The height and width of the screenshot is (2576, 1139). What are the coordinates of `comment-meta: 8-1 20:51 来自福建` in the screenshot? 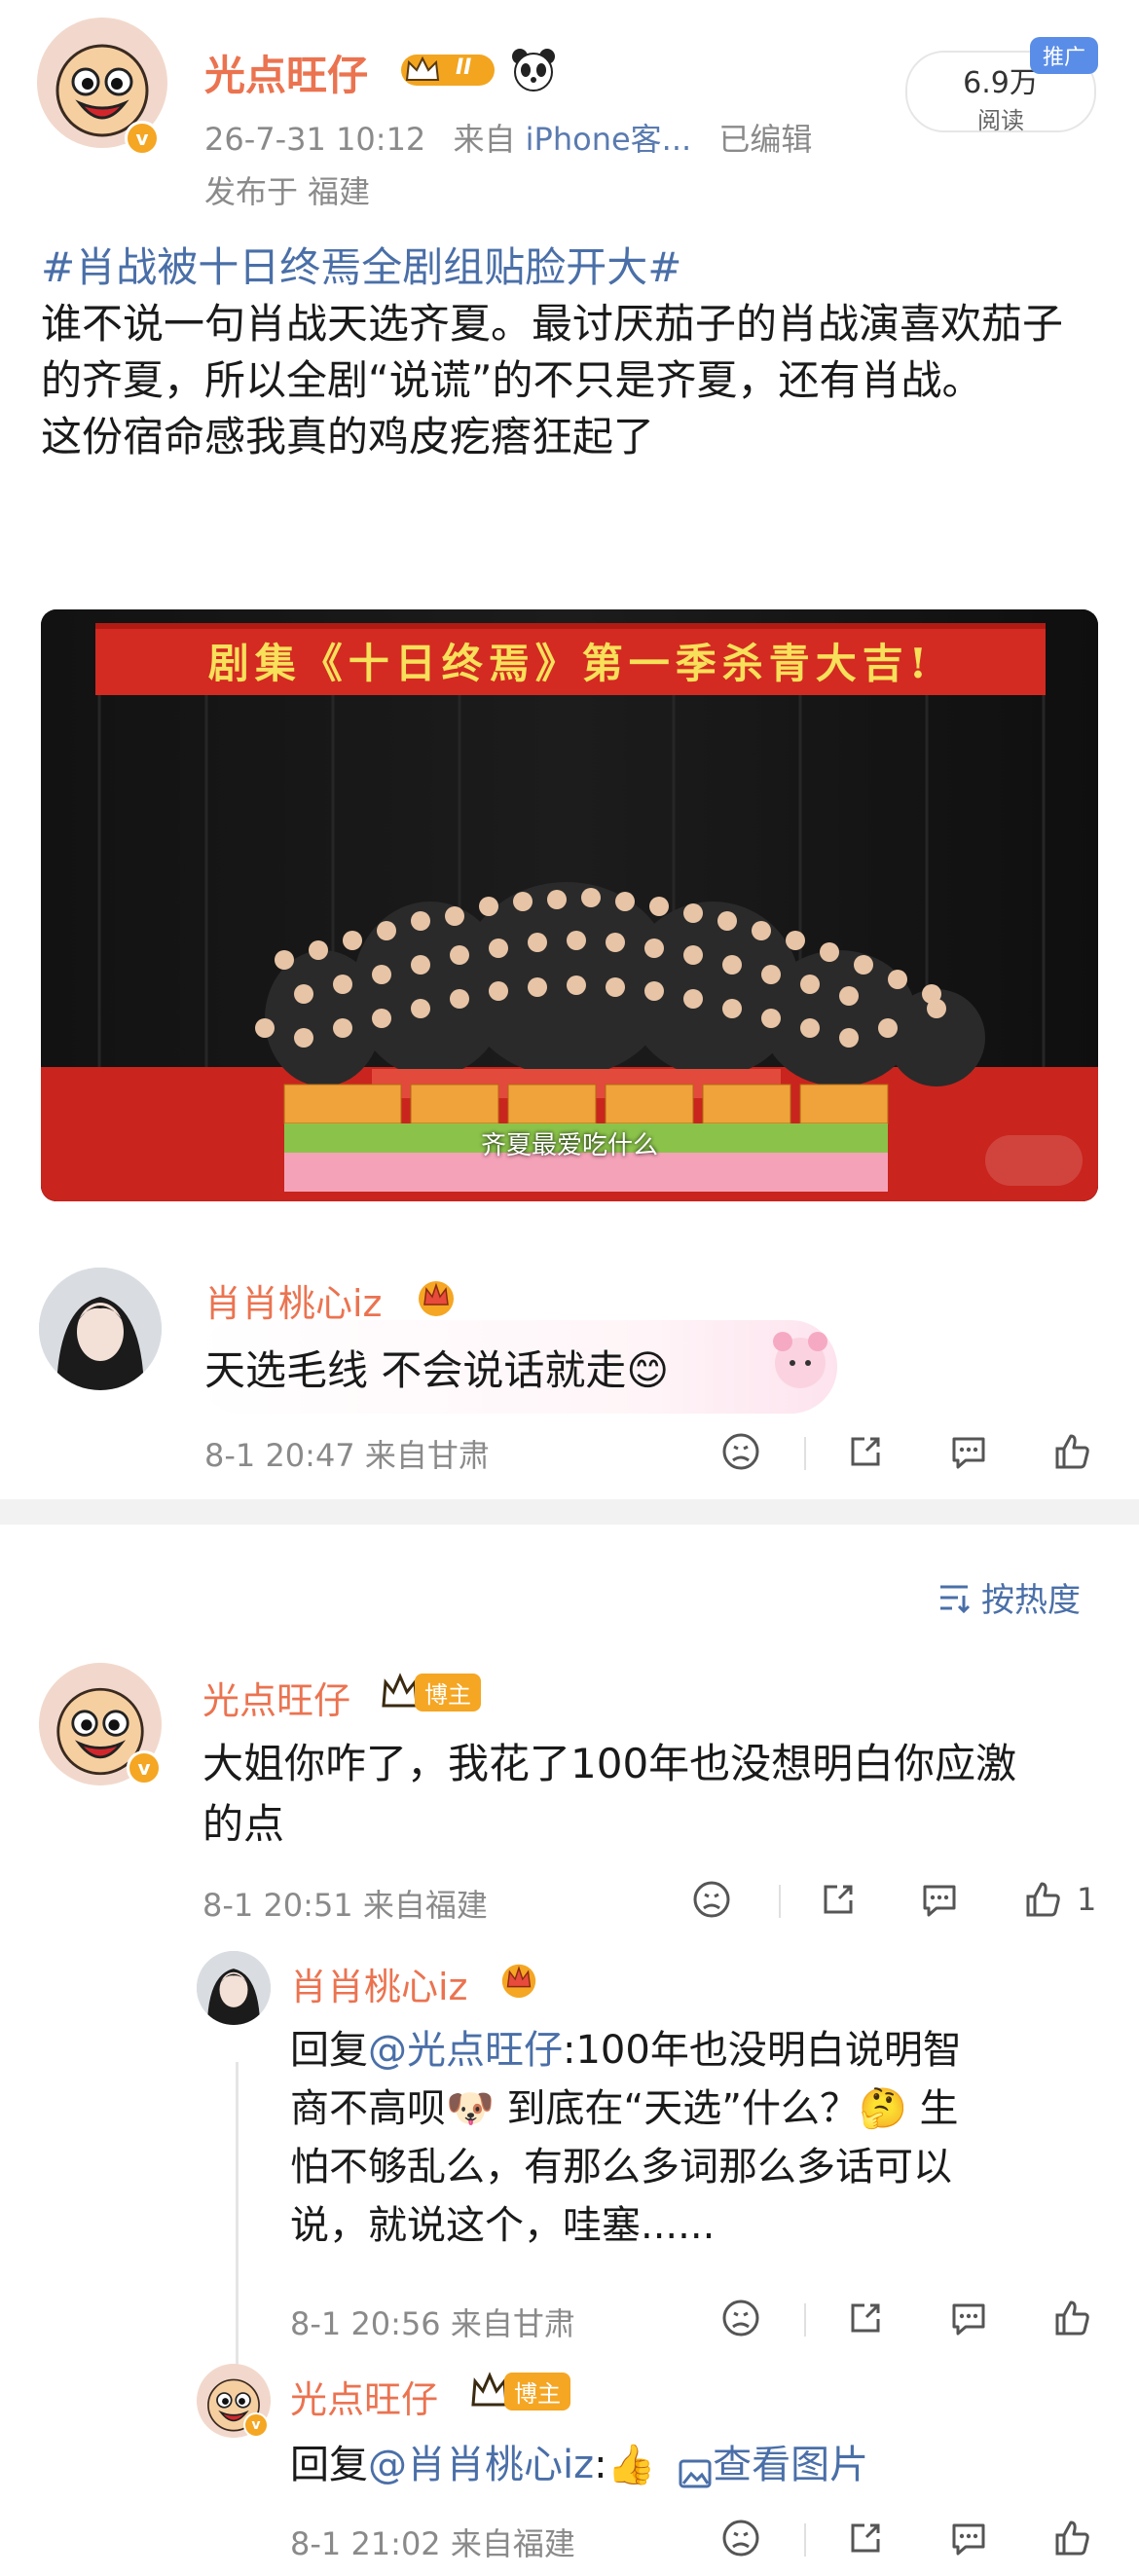 It's located at (345, 1905).